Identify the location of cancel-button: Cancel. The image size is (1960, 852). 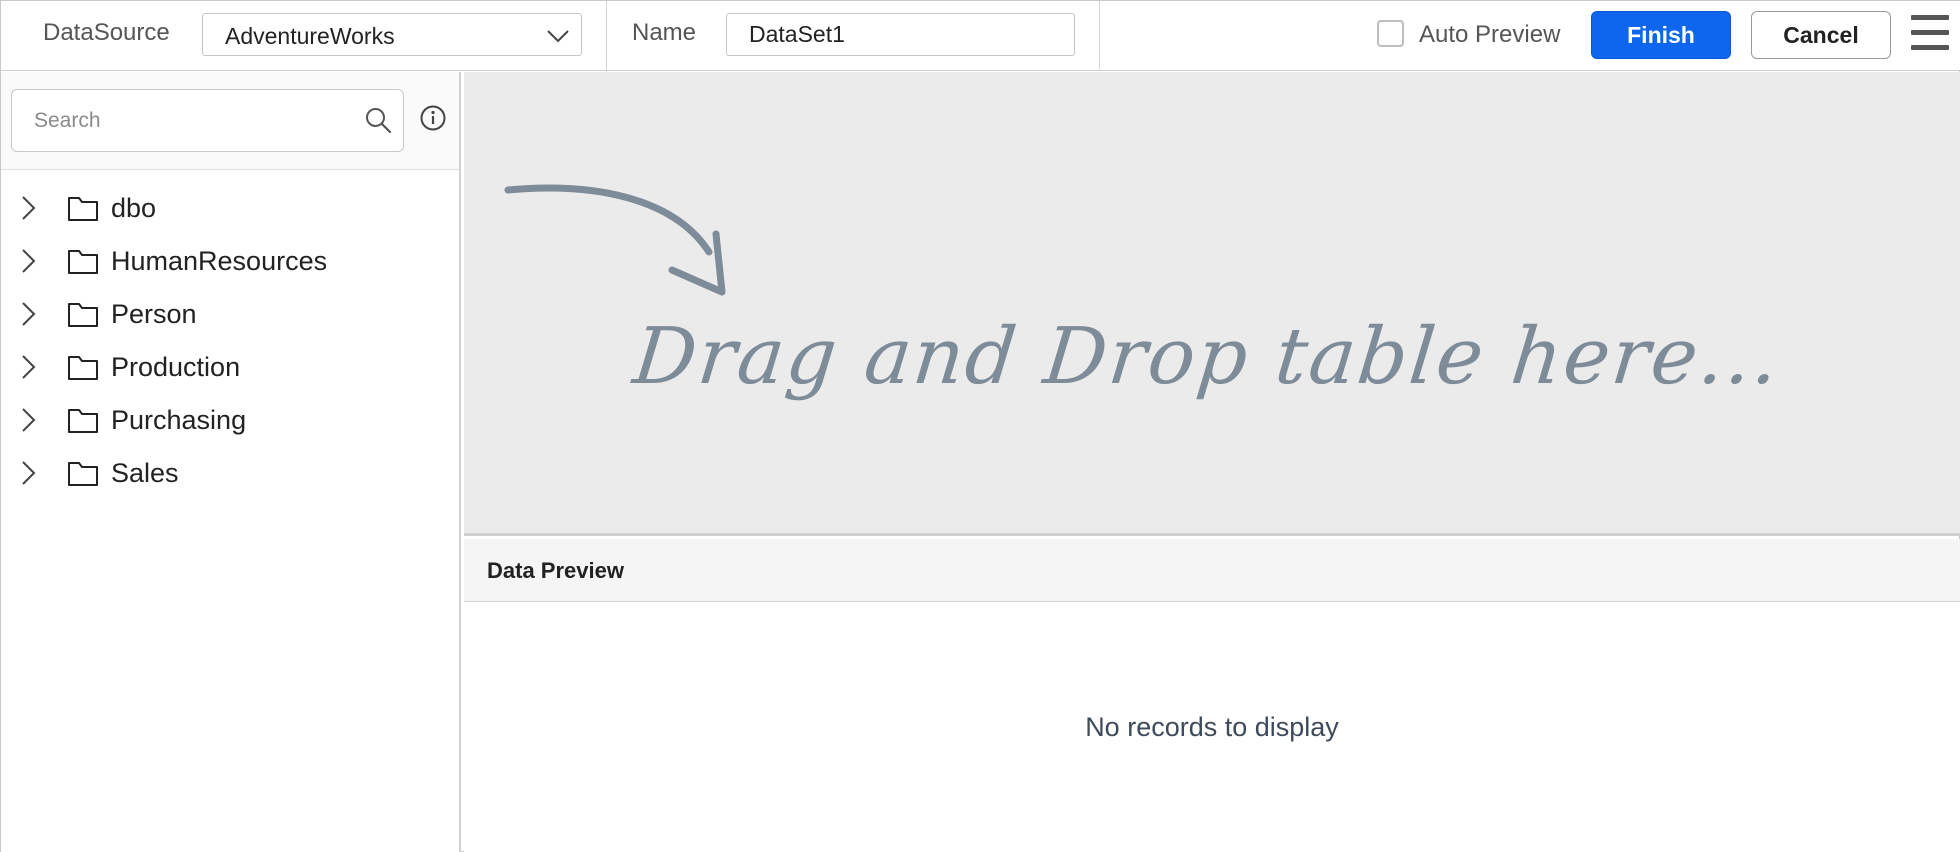
(1821, 35).